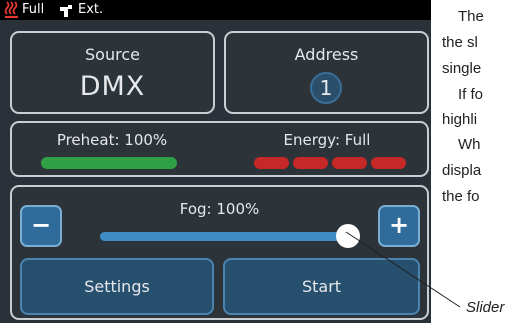  Describe the element at coordinates (403, 269) in the screenshot. I see `callout-line` at that location.